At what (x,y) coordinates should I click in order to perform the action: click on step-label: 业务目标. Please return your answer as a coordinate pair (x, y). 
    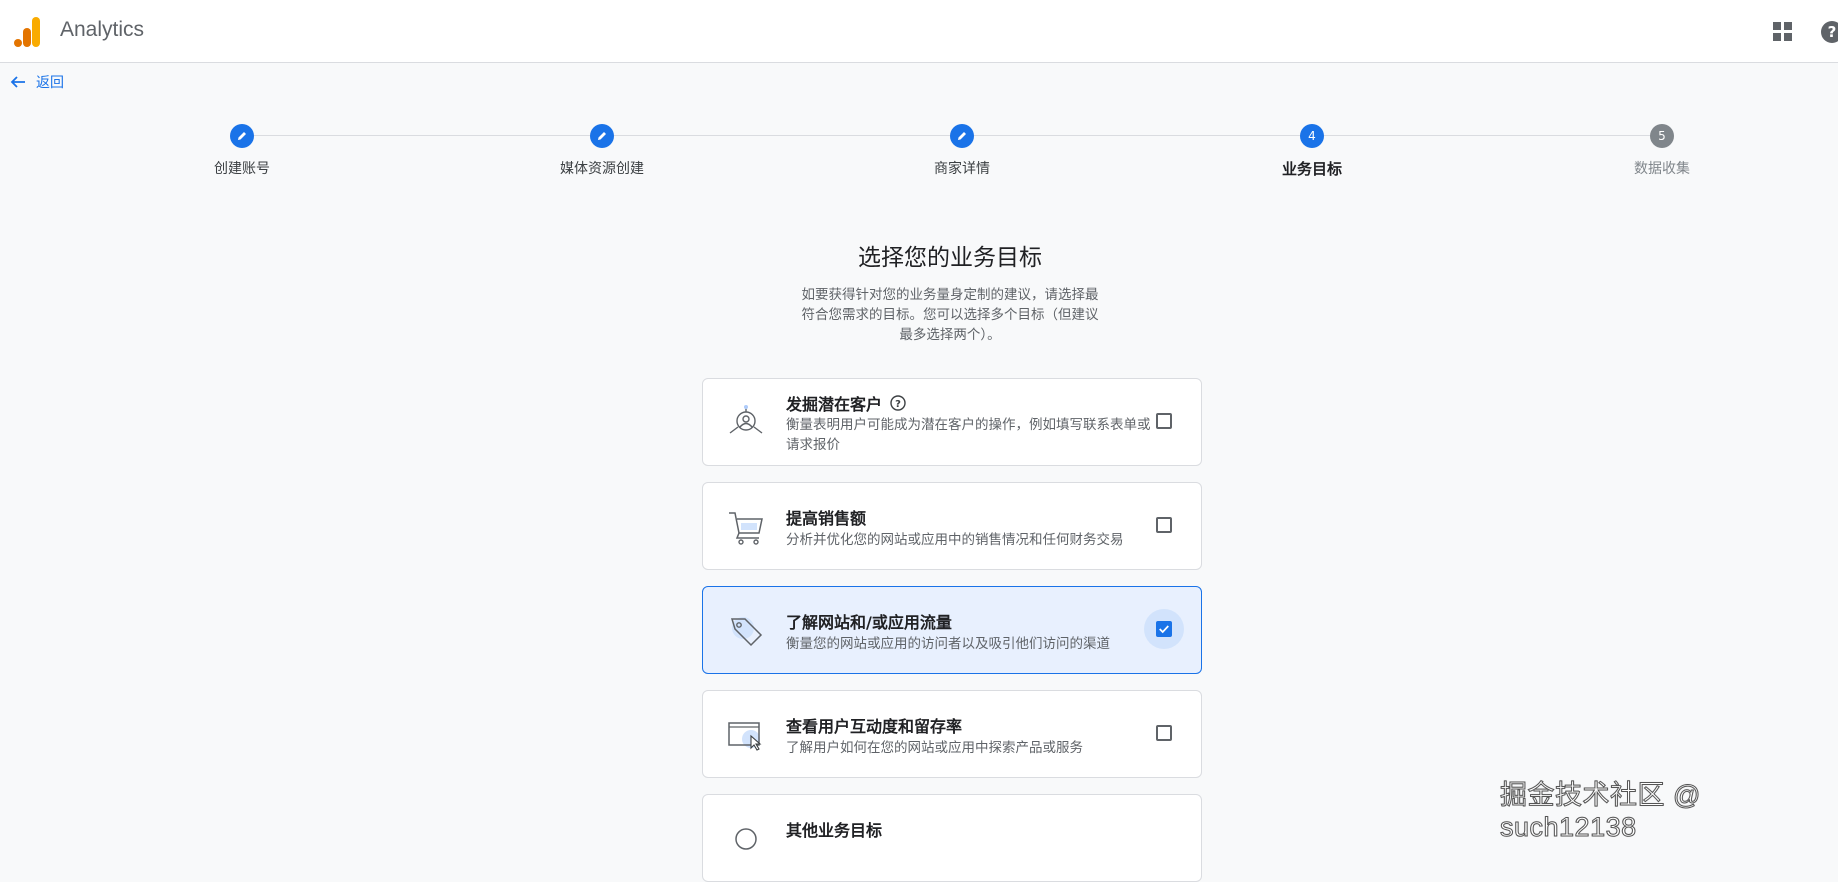
    Looking at the image, I should click on (1311, 169).